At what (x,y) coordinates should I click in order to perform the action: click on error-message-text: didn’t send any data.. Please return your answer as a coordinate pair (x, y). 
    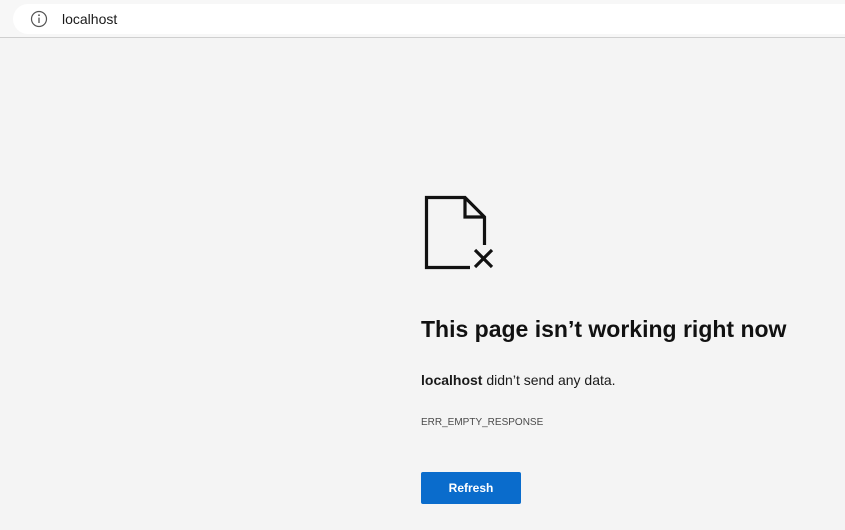
    Looking at the image, I should click on (549, 380).